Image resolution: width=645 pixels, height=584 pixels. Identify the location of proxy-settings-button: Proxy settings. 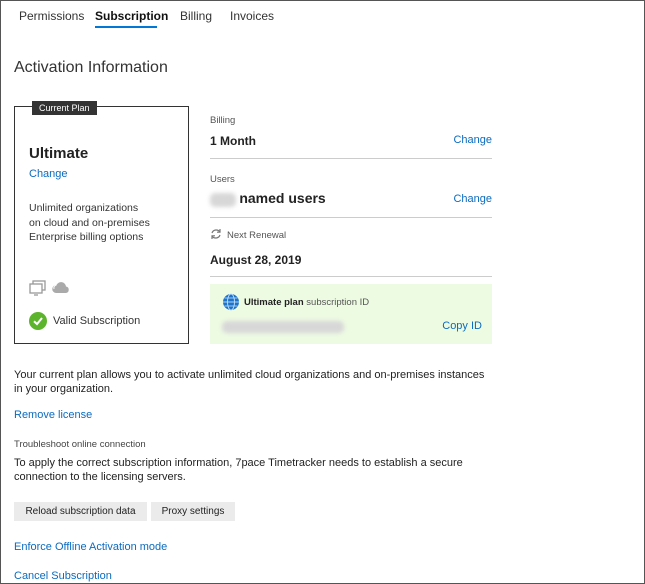
(193, 511).